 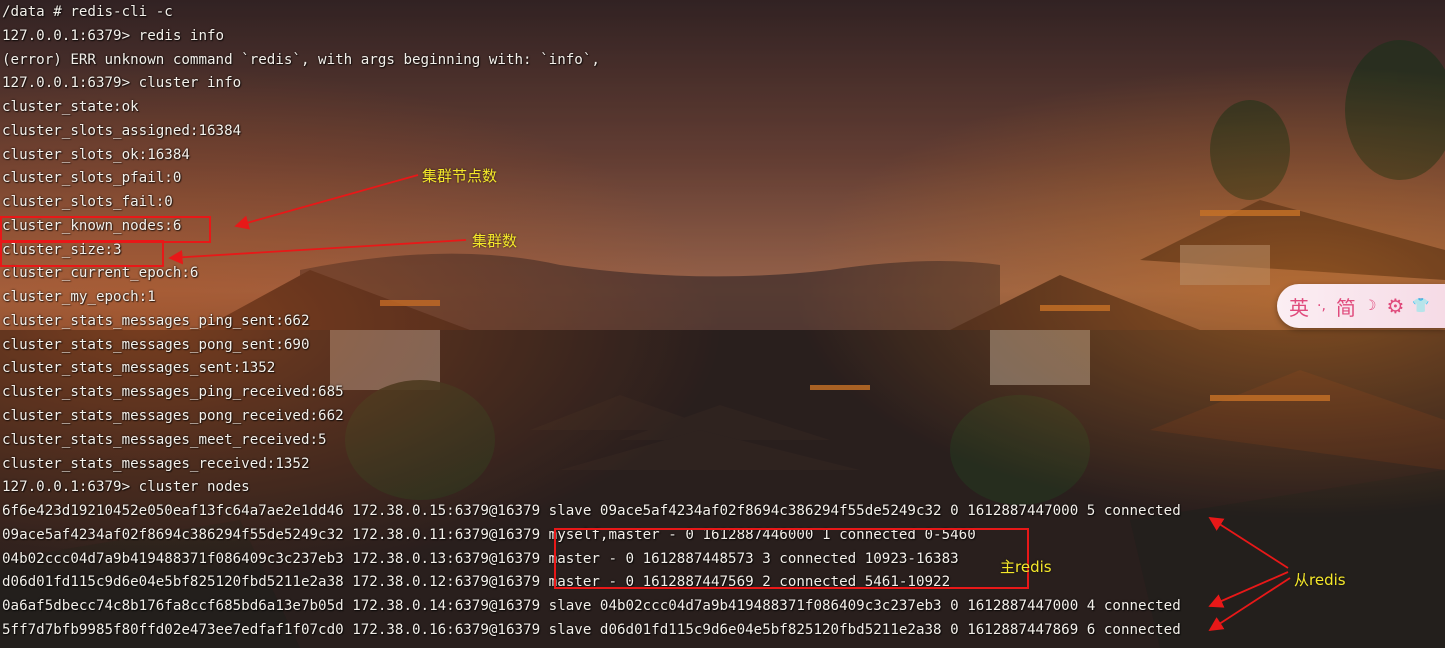 I want to click on terminal-line: cluster_slots_fail:0, so click(x=87, y=202).